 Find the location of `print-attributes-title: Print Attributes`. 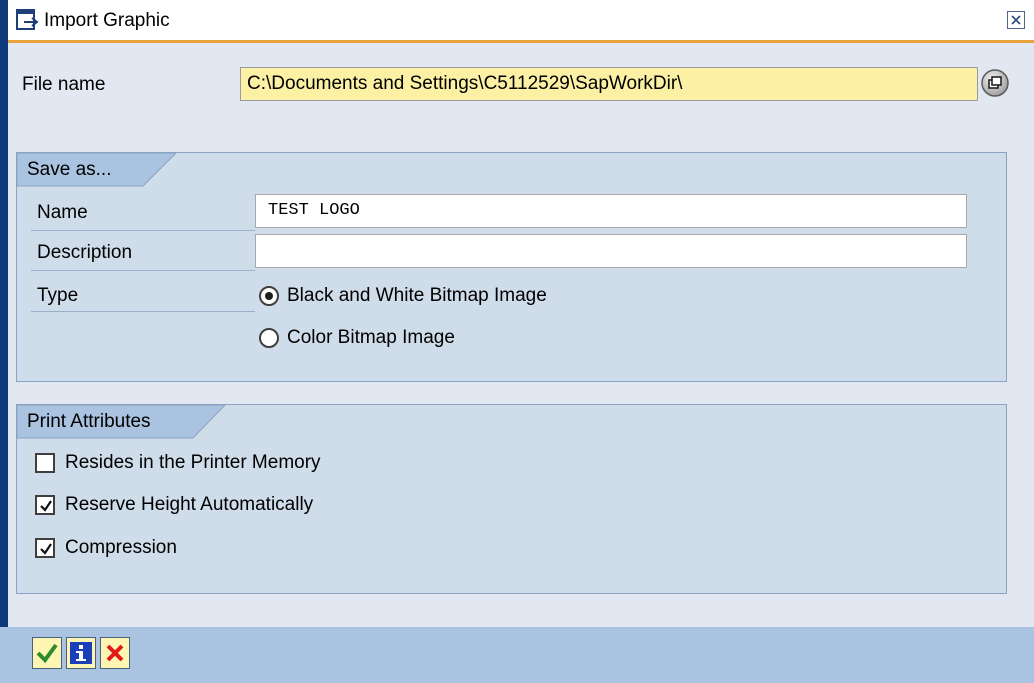

print-attributes-title: Print Attributes is located at coordinates (89, 421).